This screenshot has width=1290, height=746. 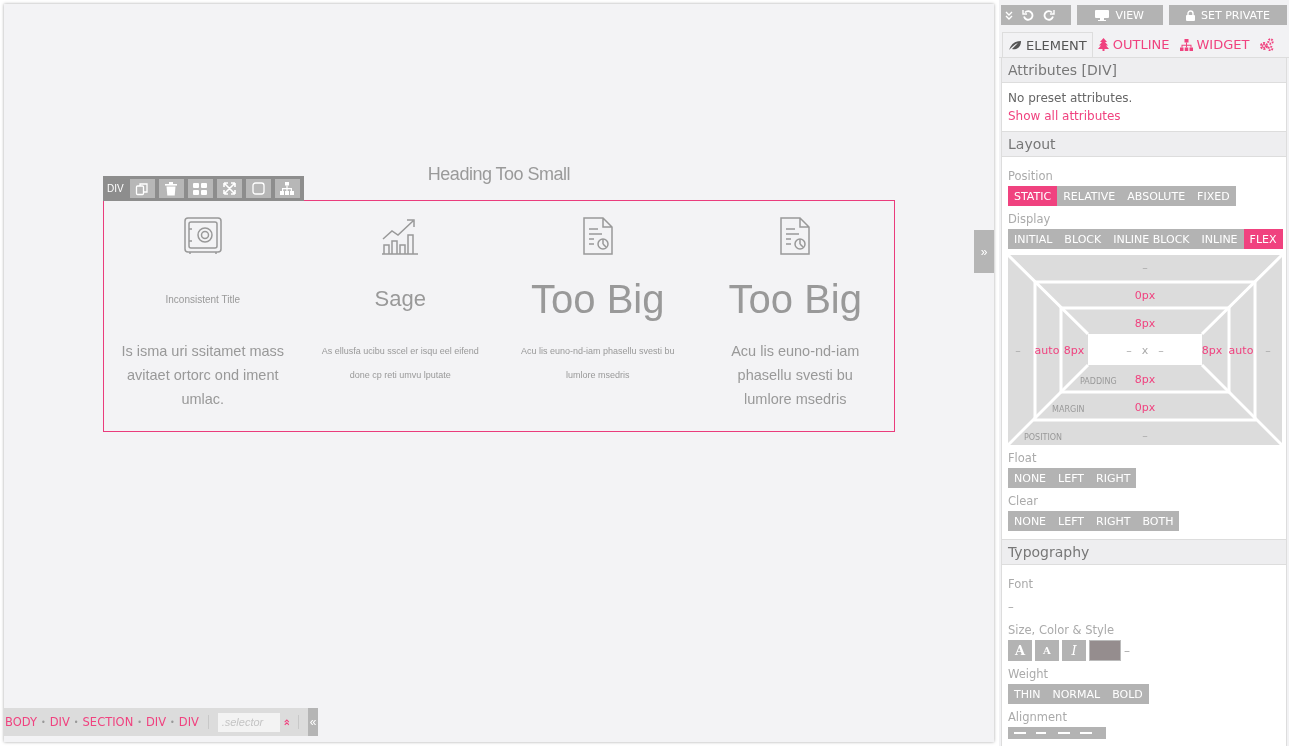 I want to click on option-button: FLEX, so click(x=1263, y=239).